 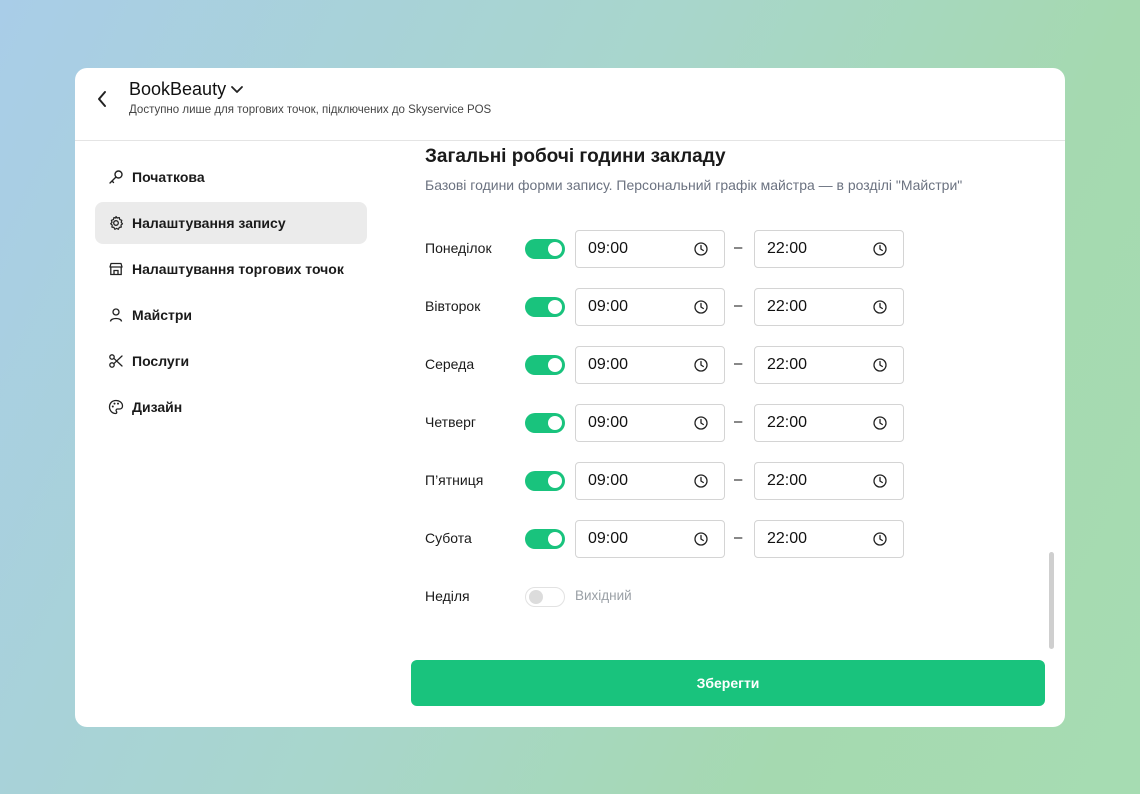 I want to click on day-row-thursday: Четверг 09:00 – 22:00, so click(x=675, y=423).